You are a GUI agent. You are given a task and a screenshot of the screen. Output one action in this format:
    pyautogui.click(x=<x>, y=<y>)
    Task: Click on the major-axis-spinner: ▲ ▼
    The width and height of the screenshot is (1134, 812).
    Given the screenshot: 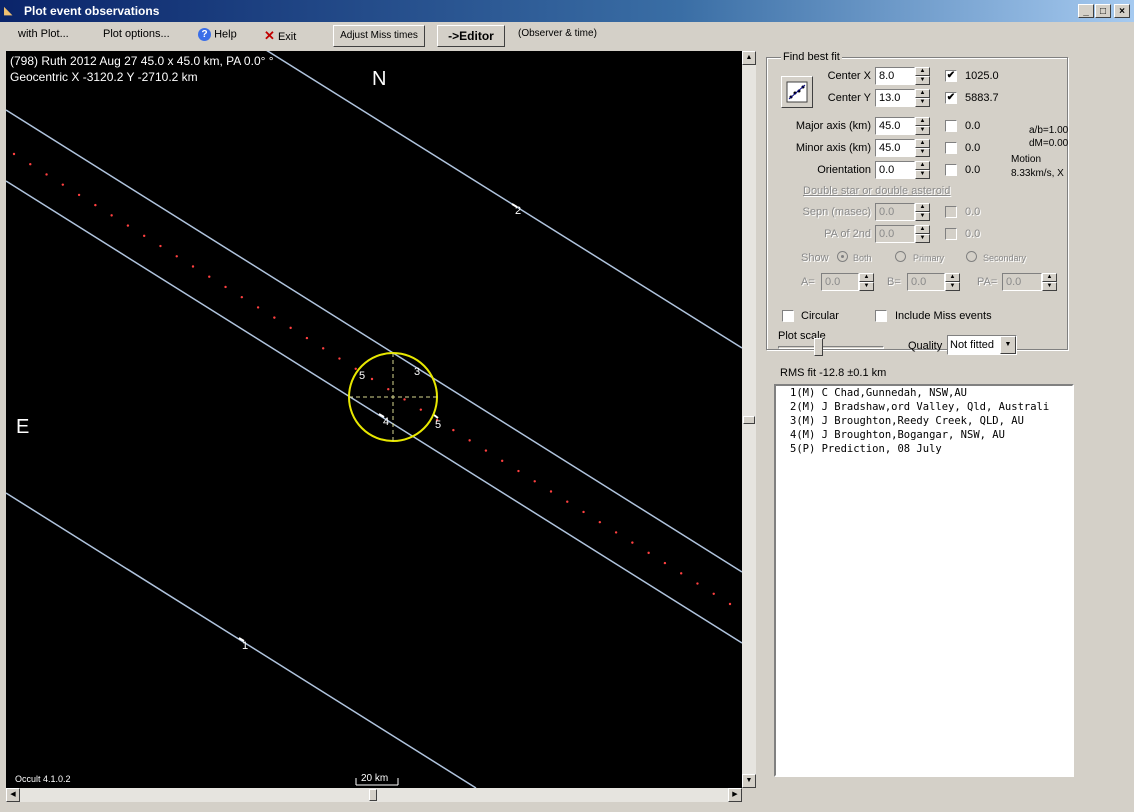 What is the action you would take?
    pyautogui.click(x=922, y=126)
    